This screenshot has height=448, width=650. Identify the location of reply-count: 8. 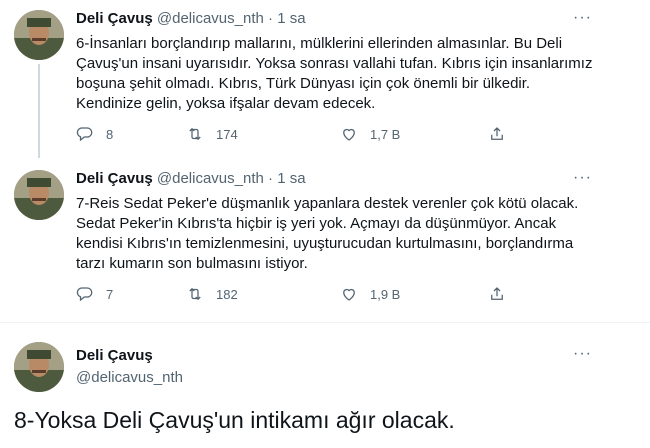
(110, 134).